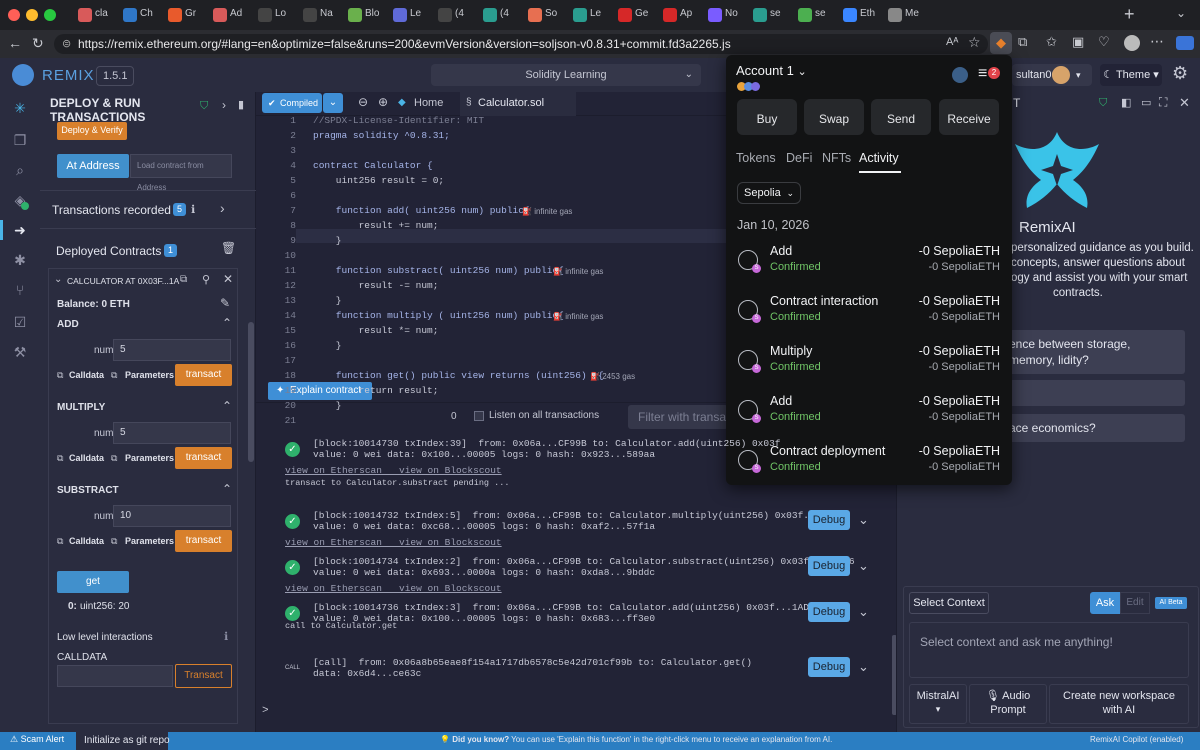 The image size is (1200, 750). I want to click on debug-button: Debug, so click(829, 612).